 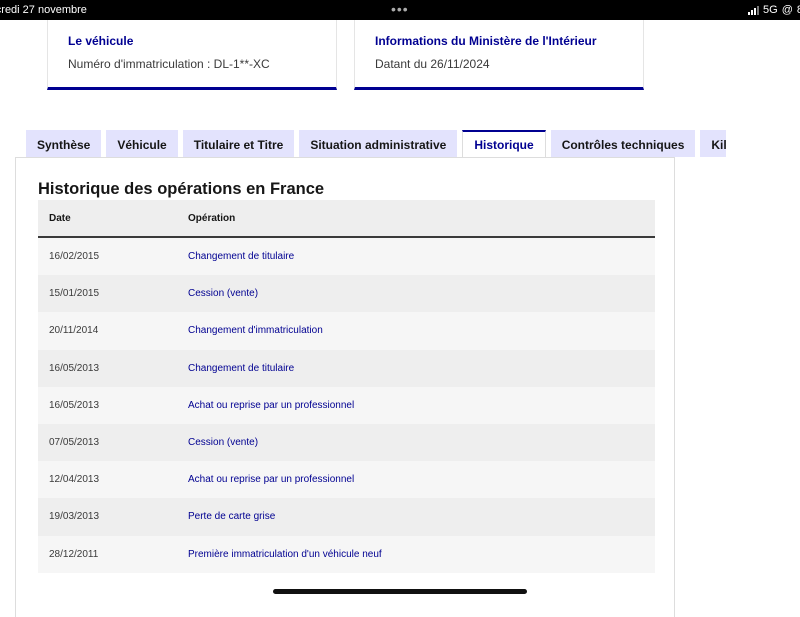 I want to click on data-date: Datant du 26/11/2024, so click(x=432, y=64).